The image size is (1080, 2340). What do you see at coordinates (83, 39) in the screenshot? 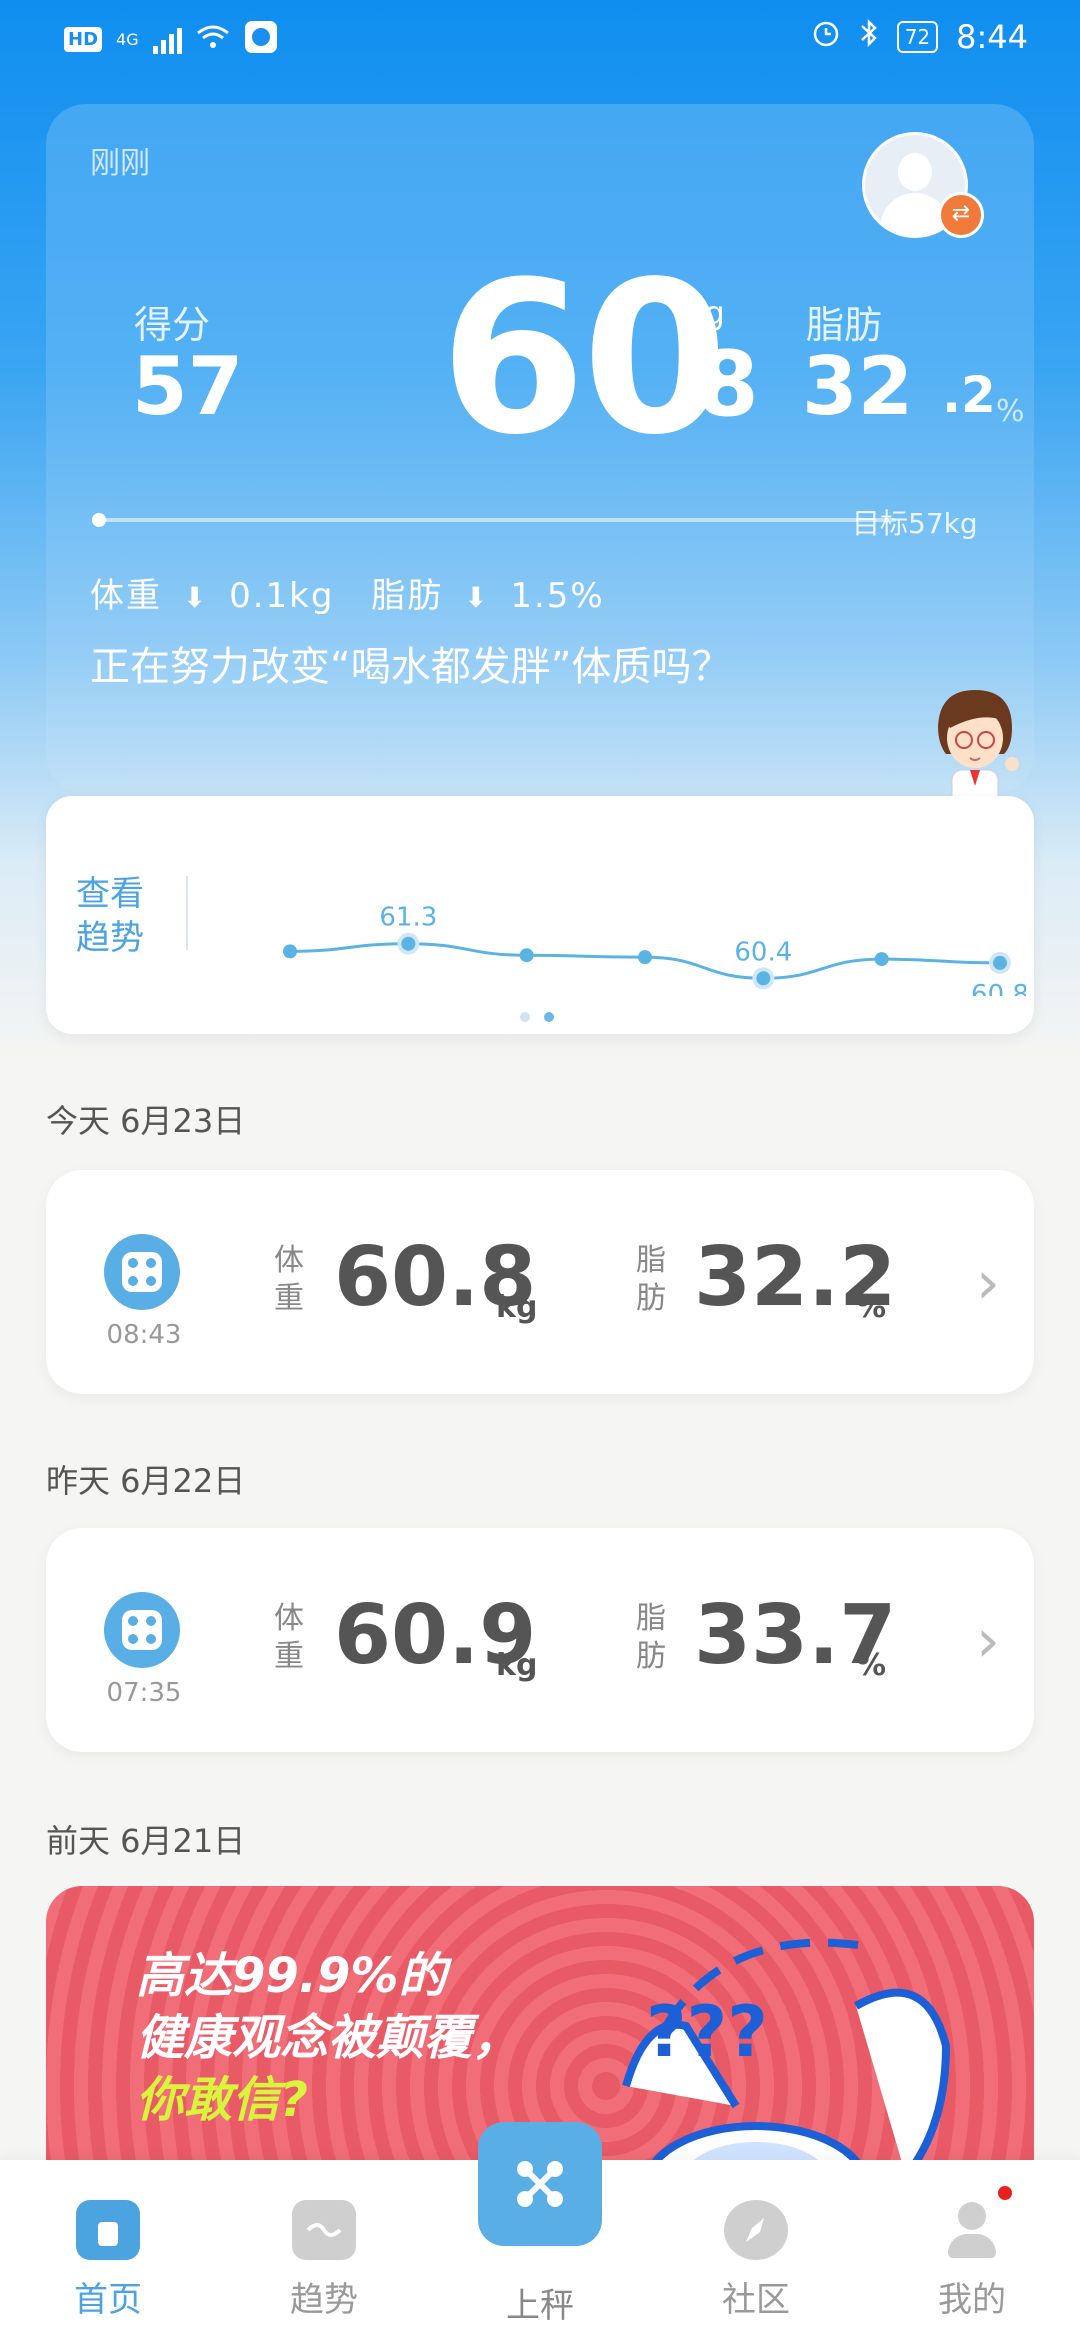
I see `hd-icon: HD` at bounding box center [83, 39].